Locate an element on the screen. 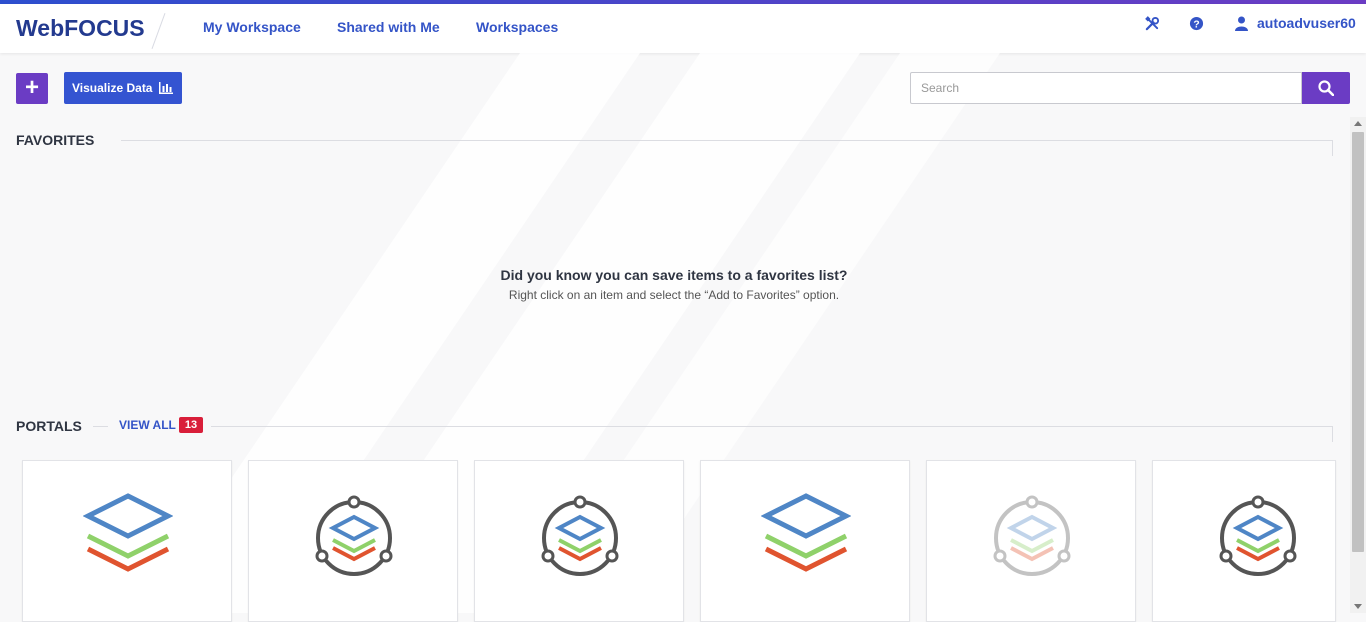 The height and width of the screenshot is (622, 1366). scrollbar-thumb is located at coordinates (1358, 342).